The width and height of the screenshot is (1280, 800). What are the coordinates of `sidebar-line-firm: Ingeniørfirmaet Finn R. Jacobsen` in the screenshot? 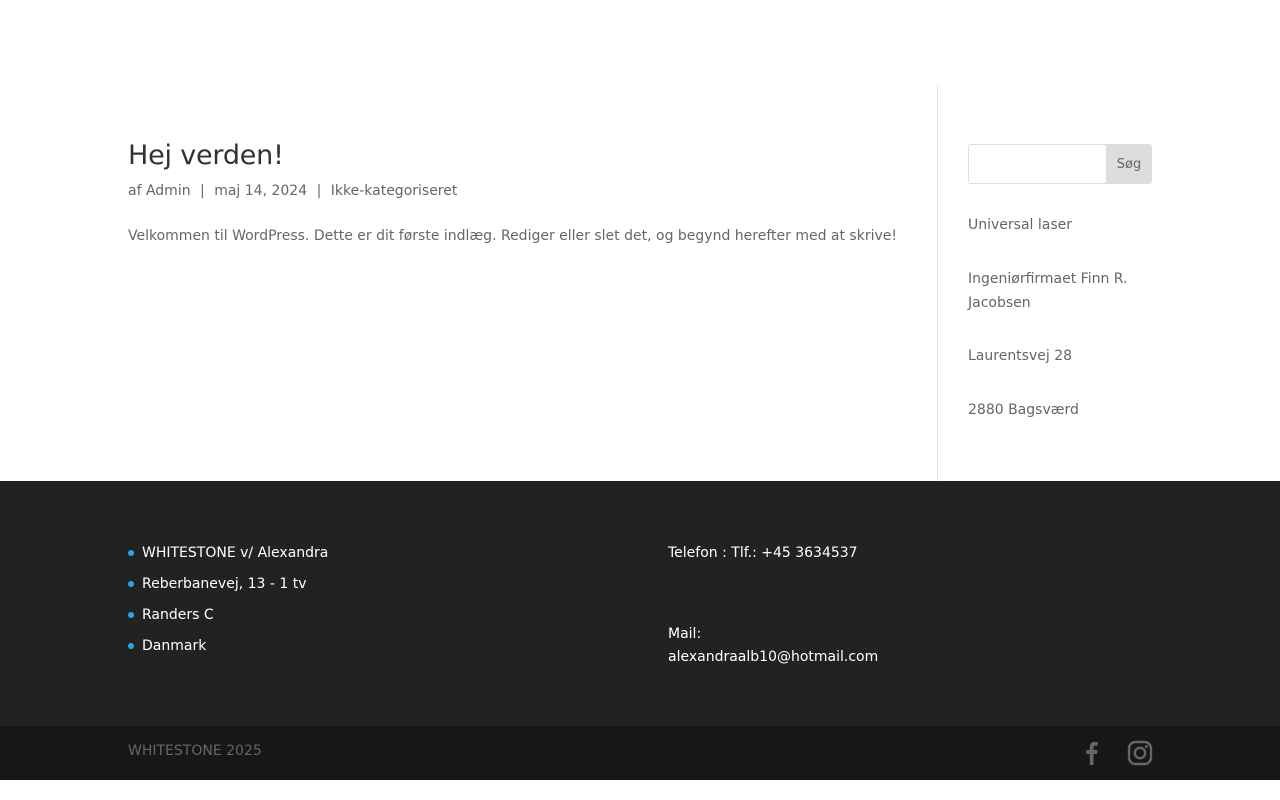 It's located at (1048, 291).